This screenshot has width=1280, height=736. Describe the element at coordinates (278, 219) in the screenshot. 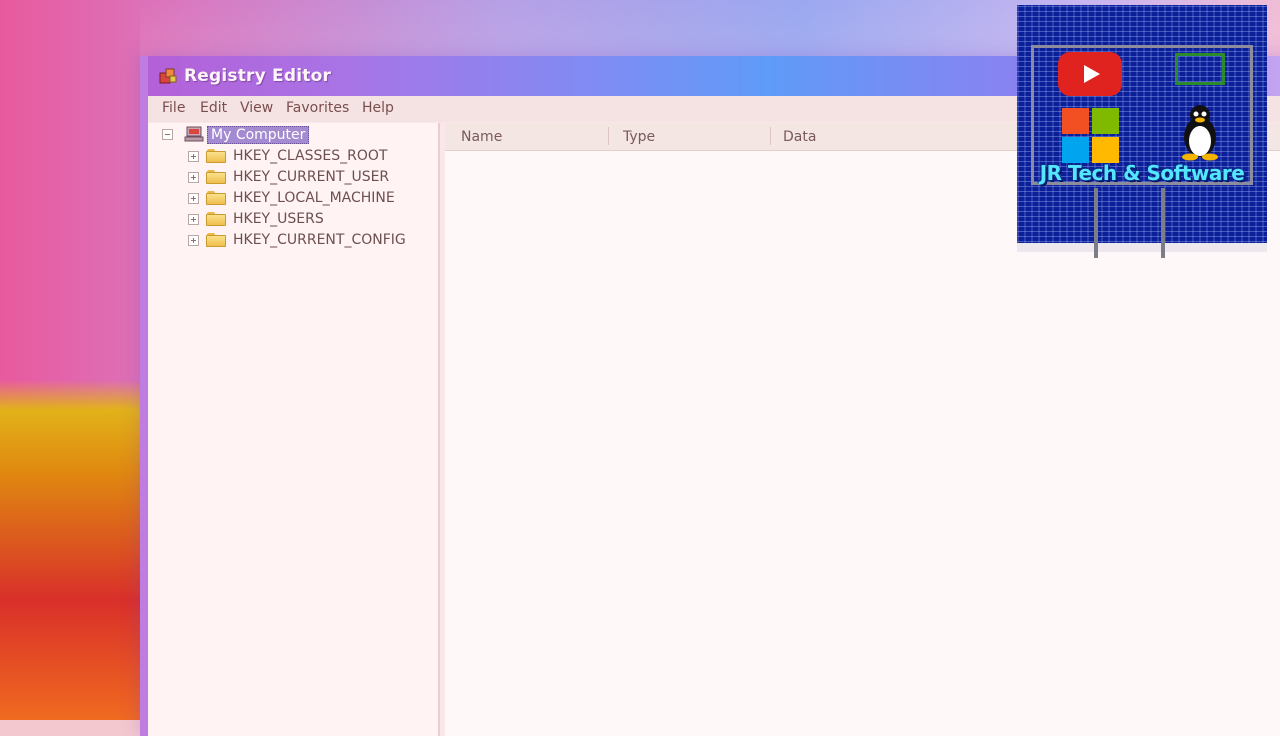

I see `tree-item-label: HKEY_USERS` at that location.